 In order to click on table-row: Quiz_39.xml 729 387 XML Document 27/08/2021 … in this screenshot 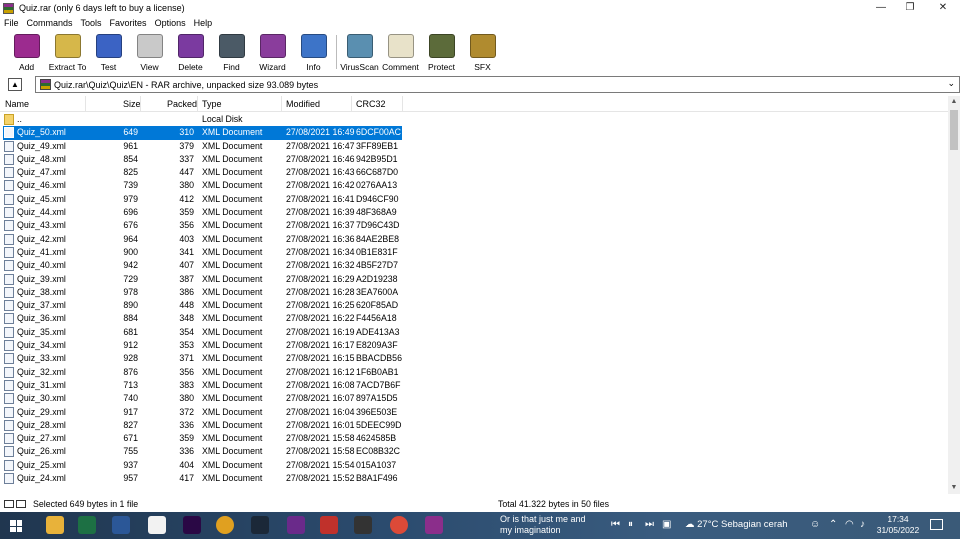, I will do `click(474, 279)`.